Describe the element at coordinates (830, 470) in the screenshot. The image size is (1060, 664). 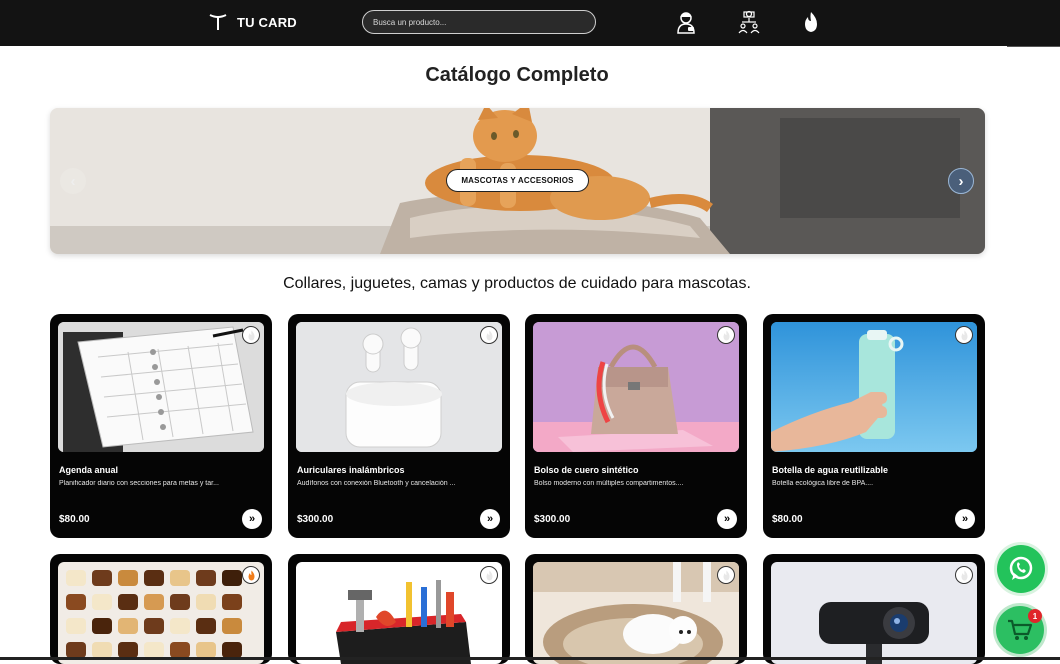
I see `product-name: Botella de agua reutilizable` at that location.